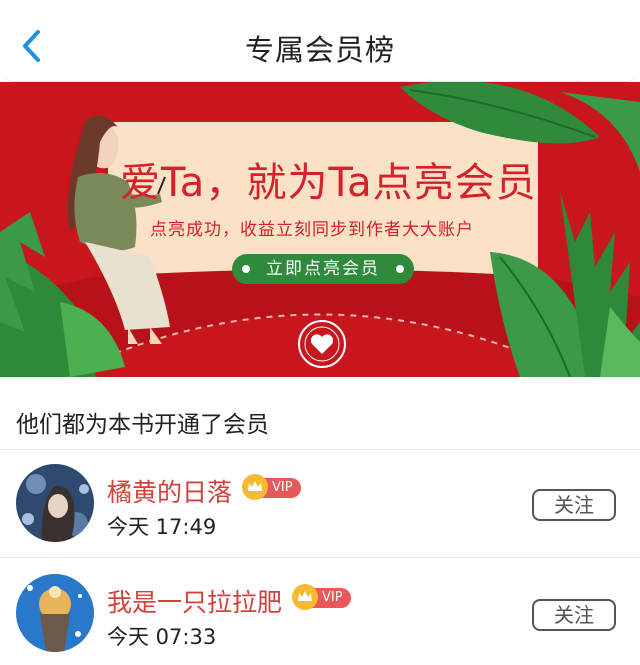 The width and height of the screenshot is (640, 665). What do you see at coordinates (162, 637) in the screenshot?
I see `member-time: 今天 07:33` at bounding box center [162, 637].